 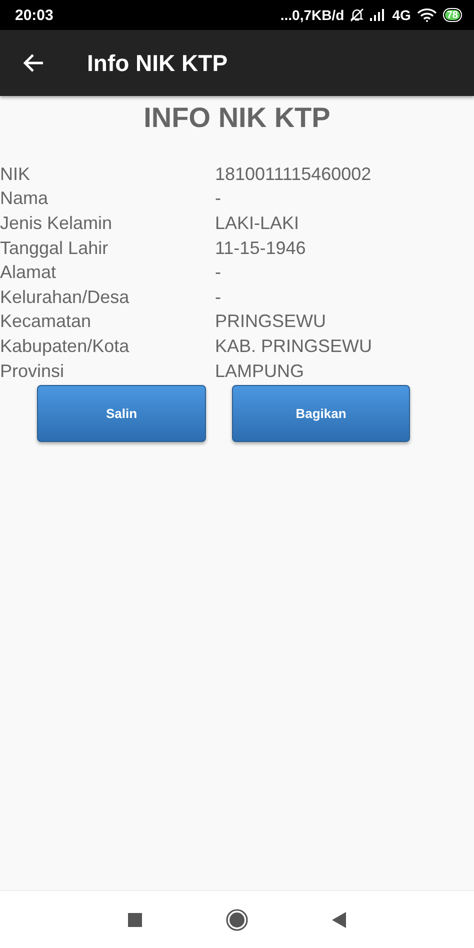 What do you see at coordinates (237, 919) in the screenshot?
I see `home-icon` at bounding box center [237, 919].